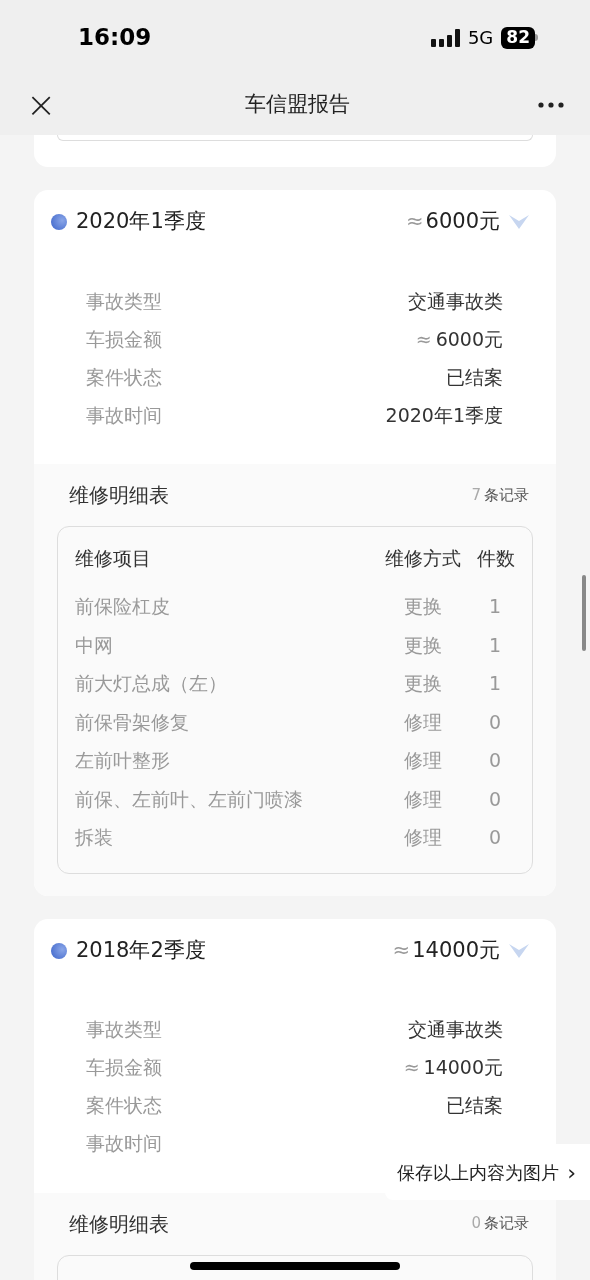  What do you see at coordinates (584, 613) in the screenshot?
I see `scrollbar-icon` at bounding box center [584, 613].